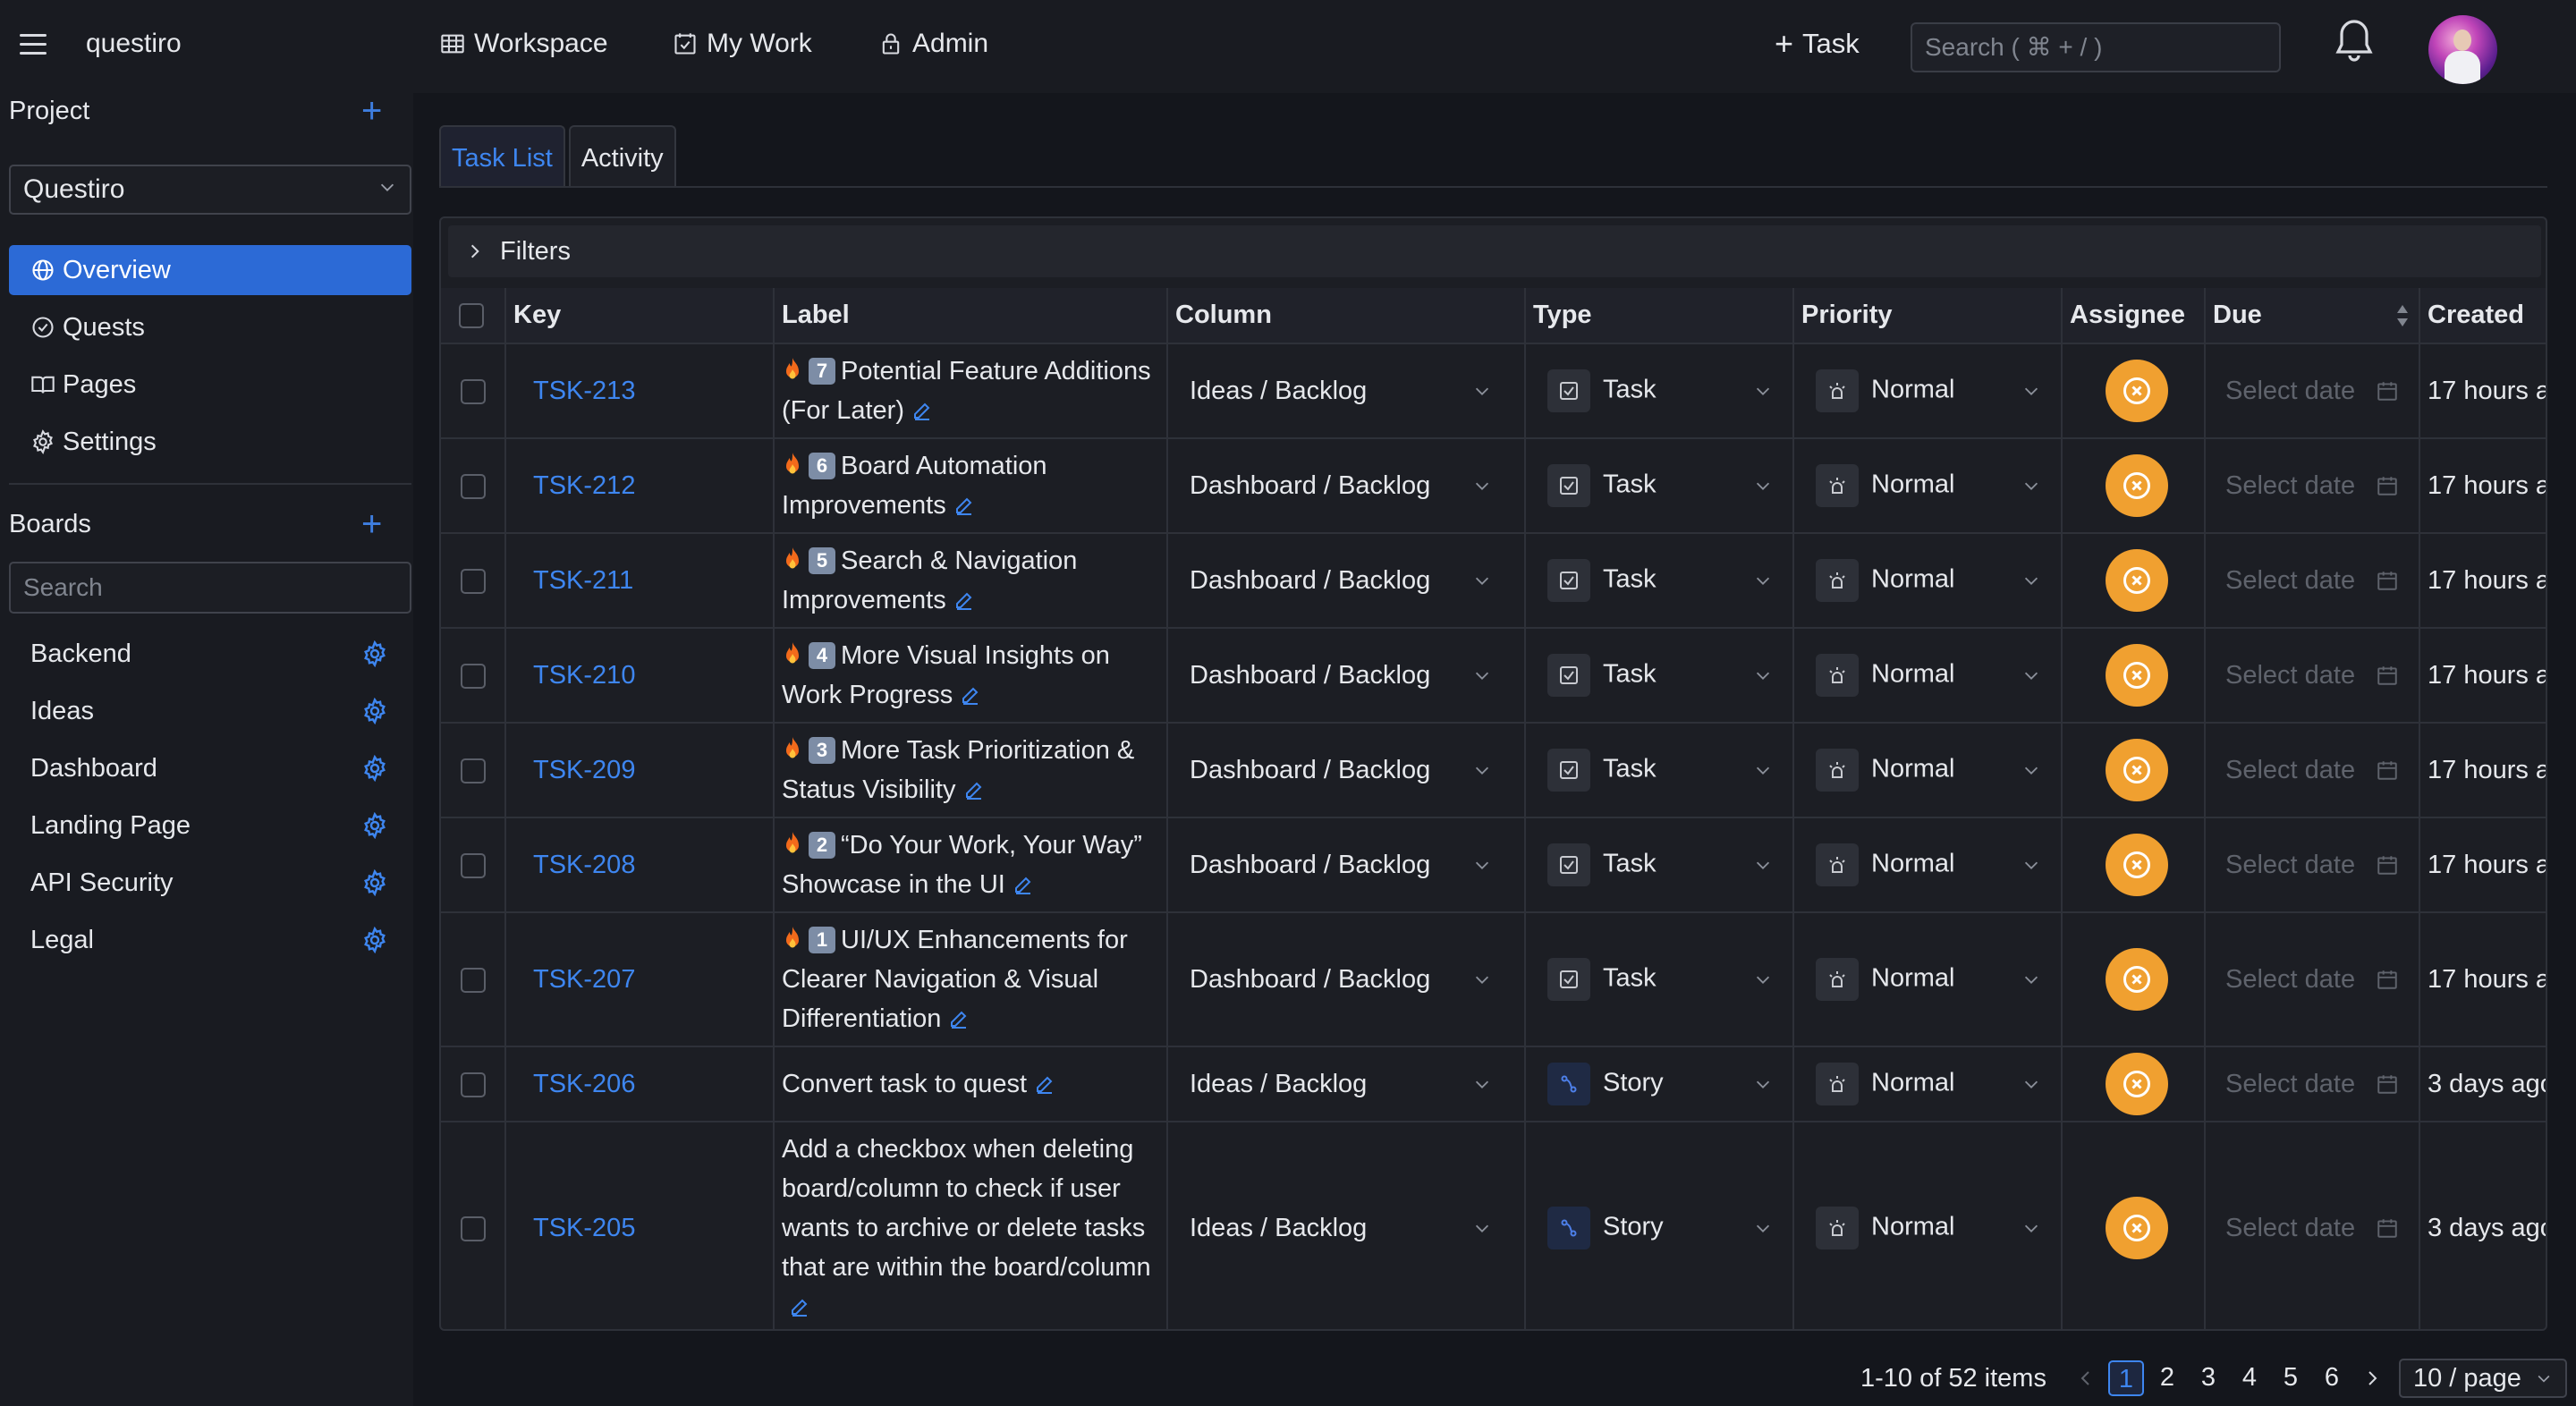 The image size is (2576, 1406). I want to click on column-header-column: Column, so click(1346, 316).